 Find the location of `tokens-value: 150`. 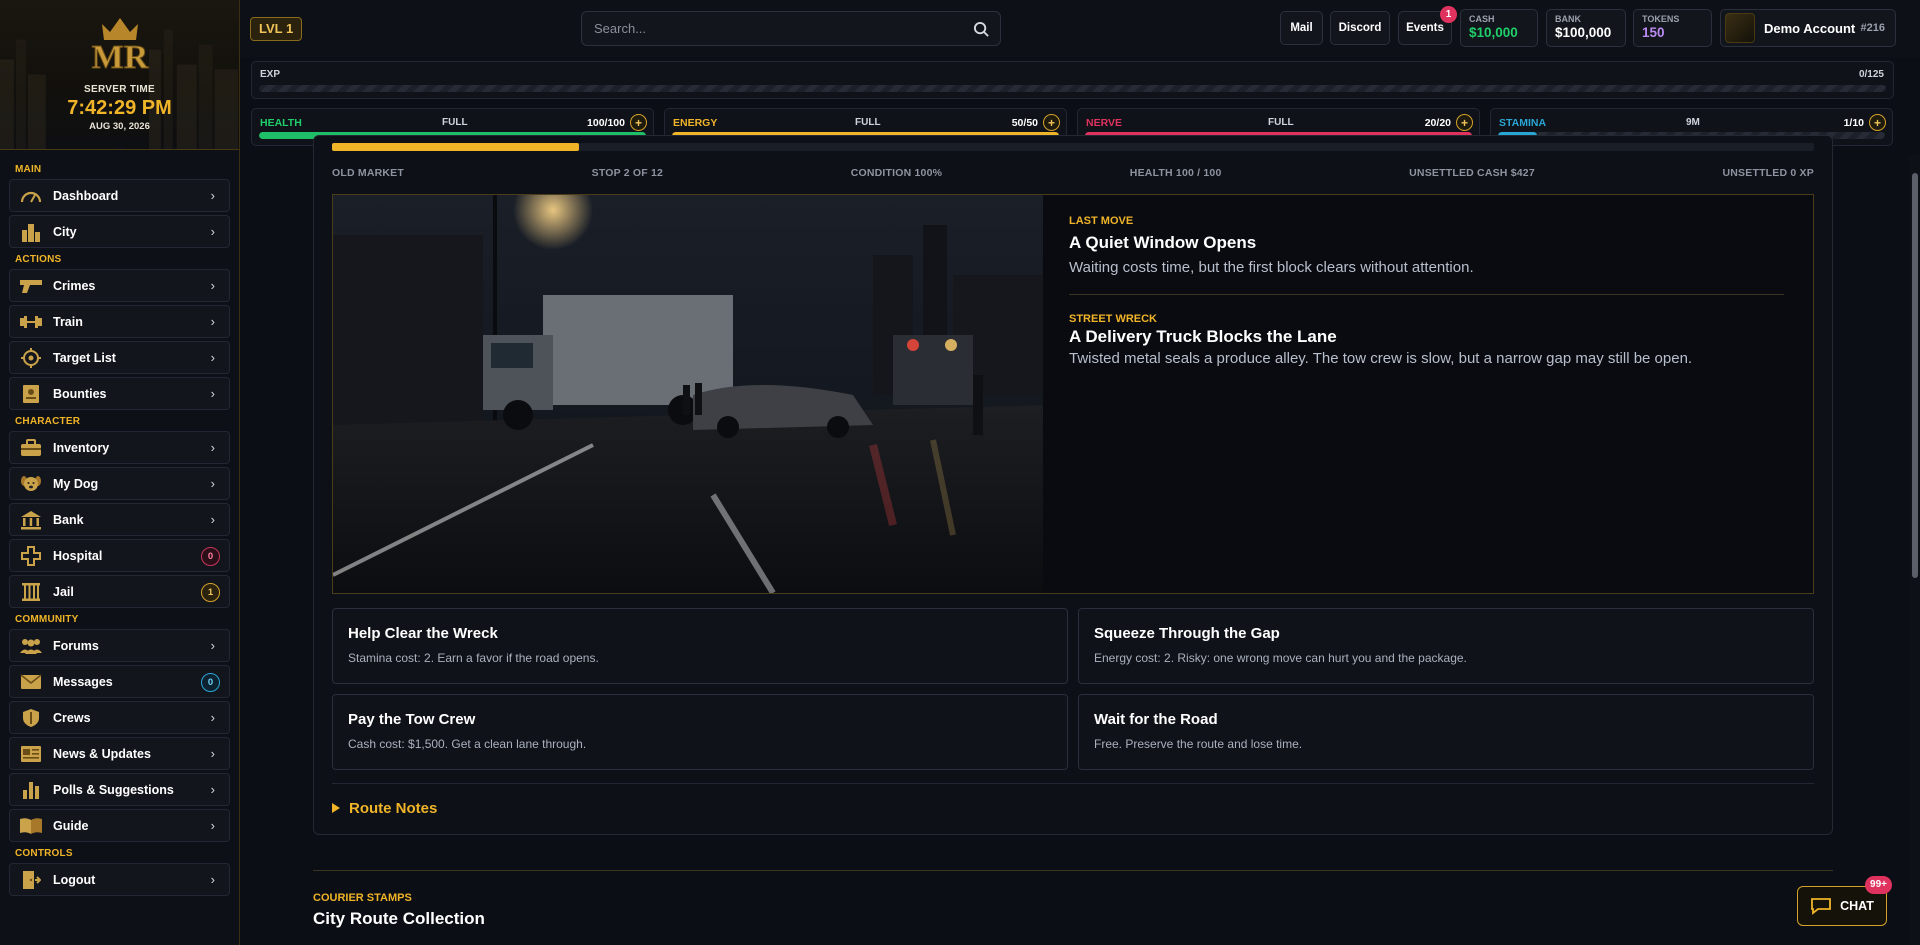

tokens-value: 150 is located at coordinates (1653, 32).